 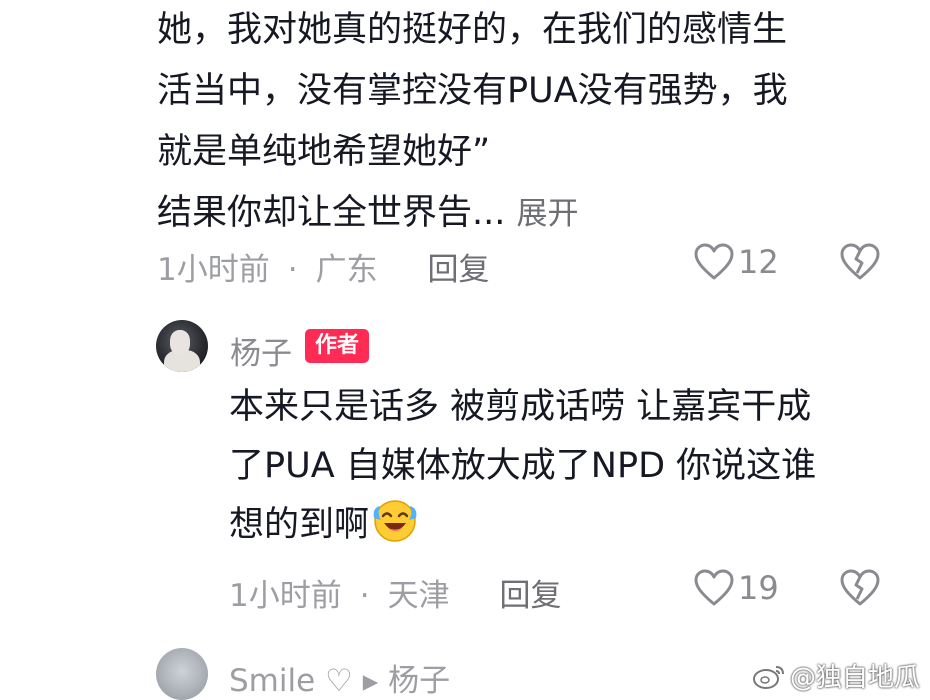 What do you see at coordinates (520, 407) in the screenshot?
I see `reply-line: 本来只是话多 被剪成话唠 让嘉宾干成` at bounding box center [520, 407].